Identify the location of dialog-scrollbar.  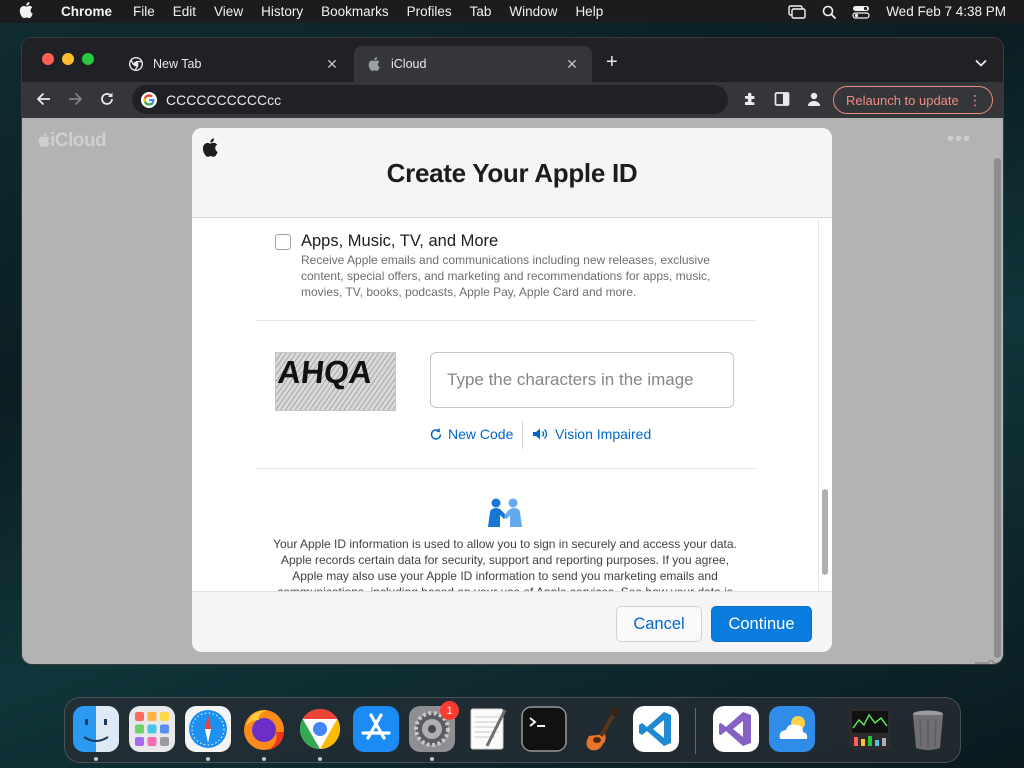
(824, 405).